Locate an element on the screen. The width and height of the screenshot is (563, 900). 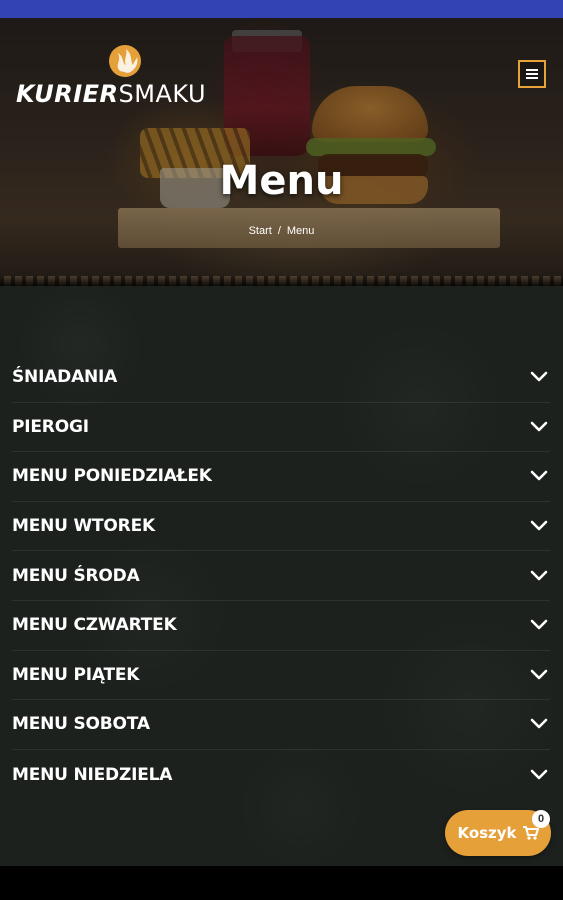
menu-category-label: MENU WTOREK is located at coordinates (83, 526).